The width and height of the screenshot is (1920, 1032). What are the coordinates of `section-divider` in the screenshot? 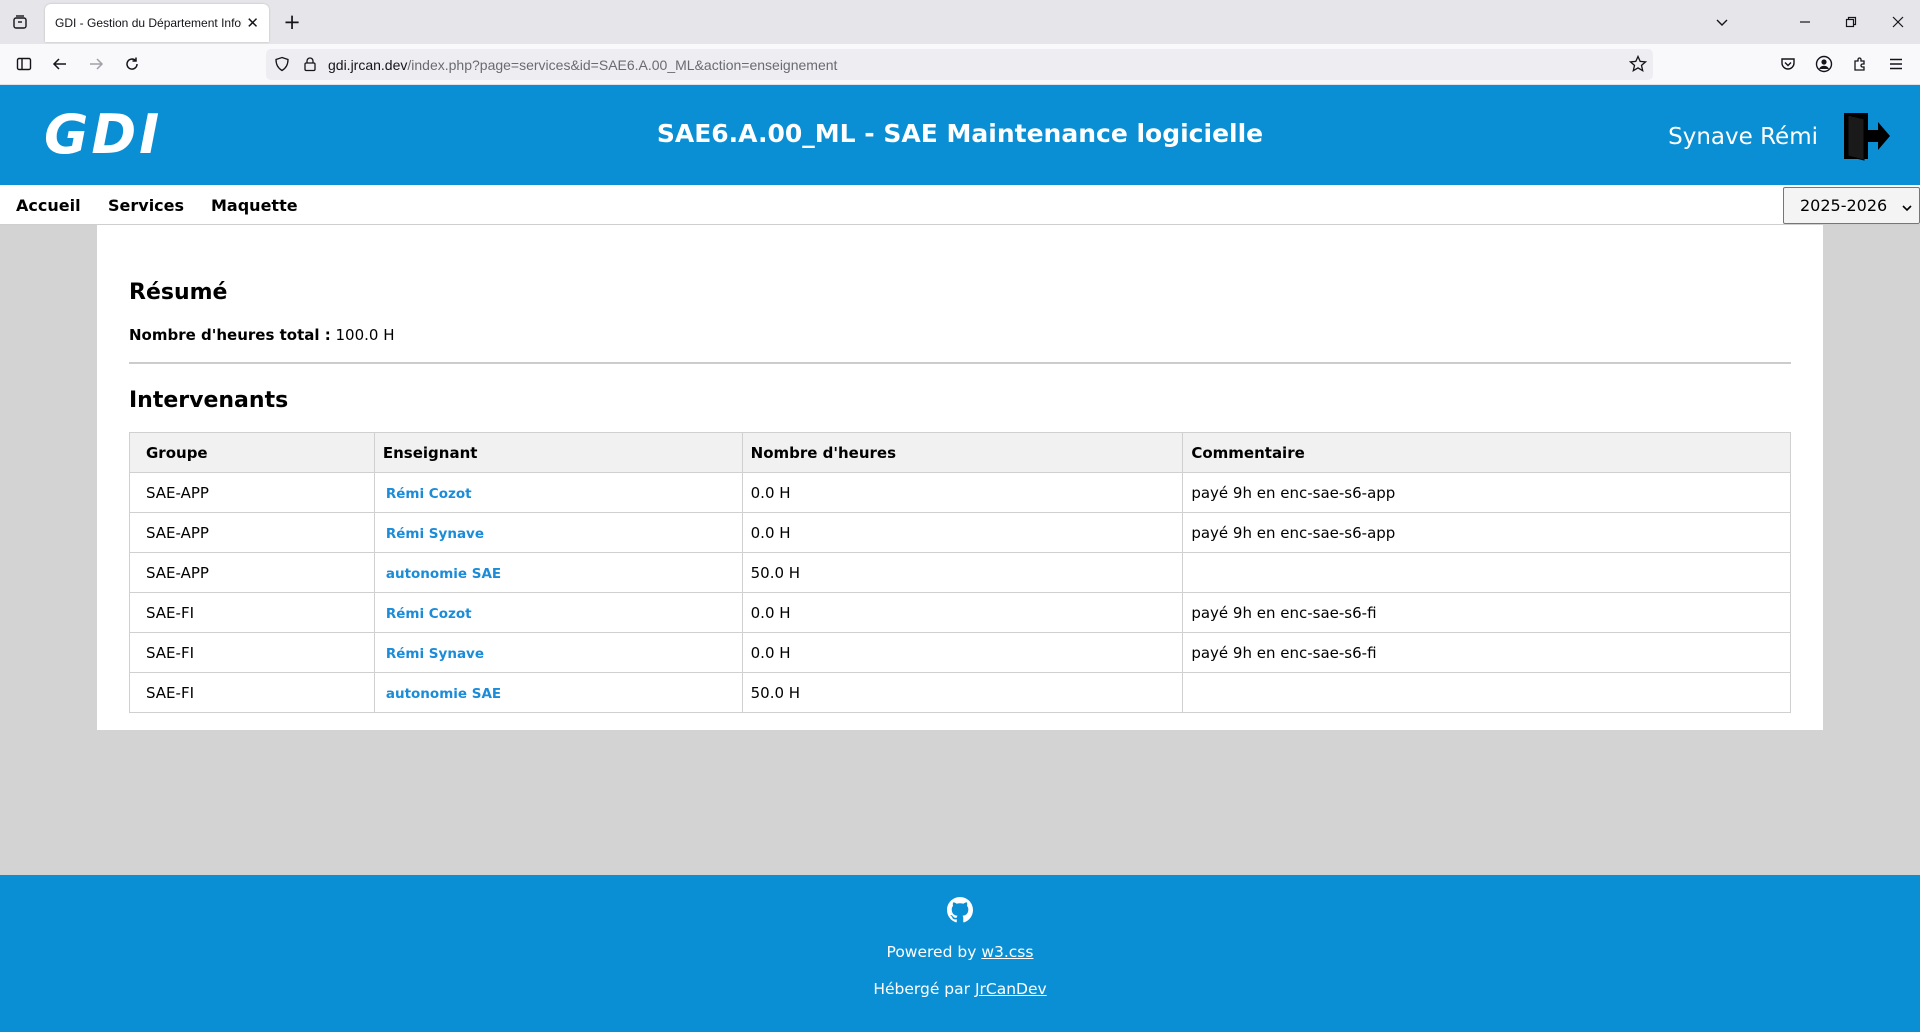 It's located at (960, 363).